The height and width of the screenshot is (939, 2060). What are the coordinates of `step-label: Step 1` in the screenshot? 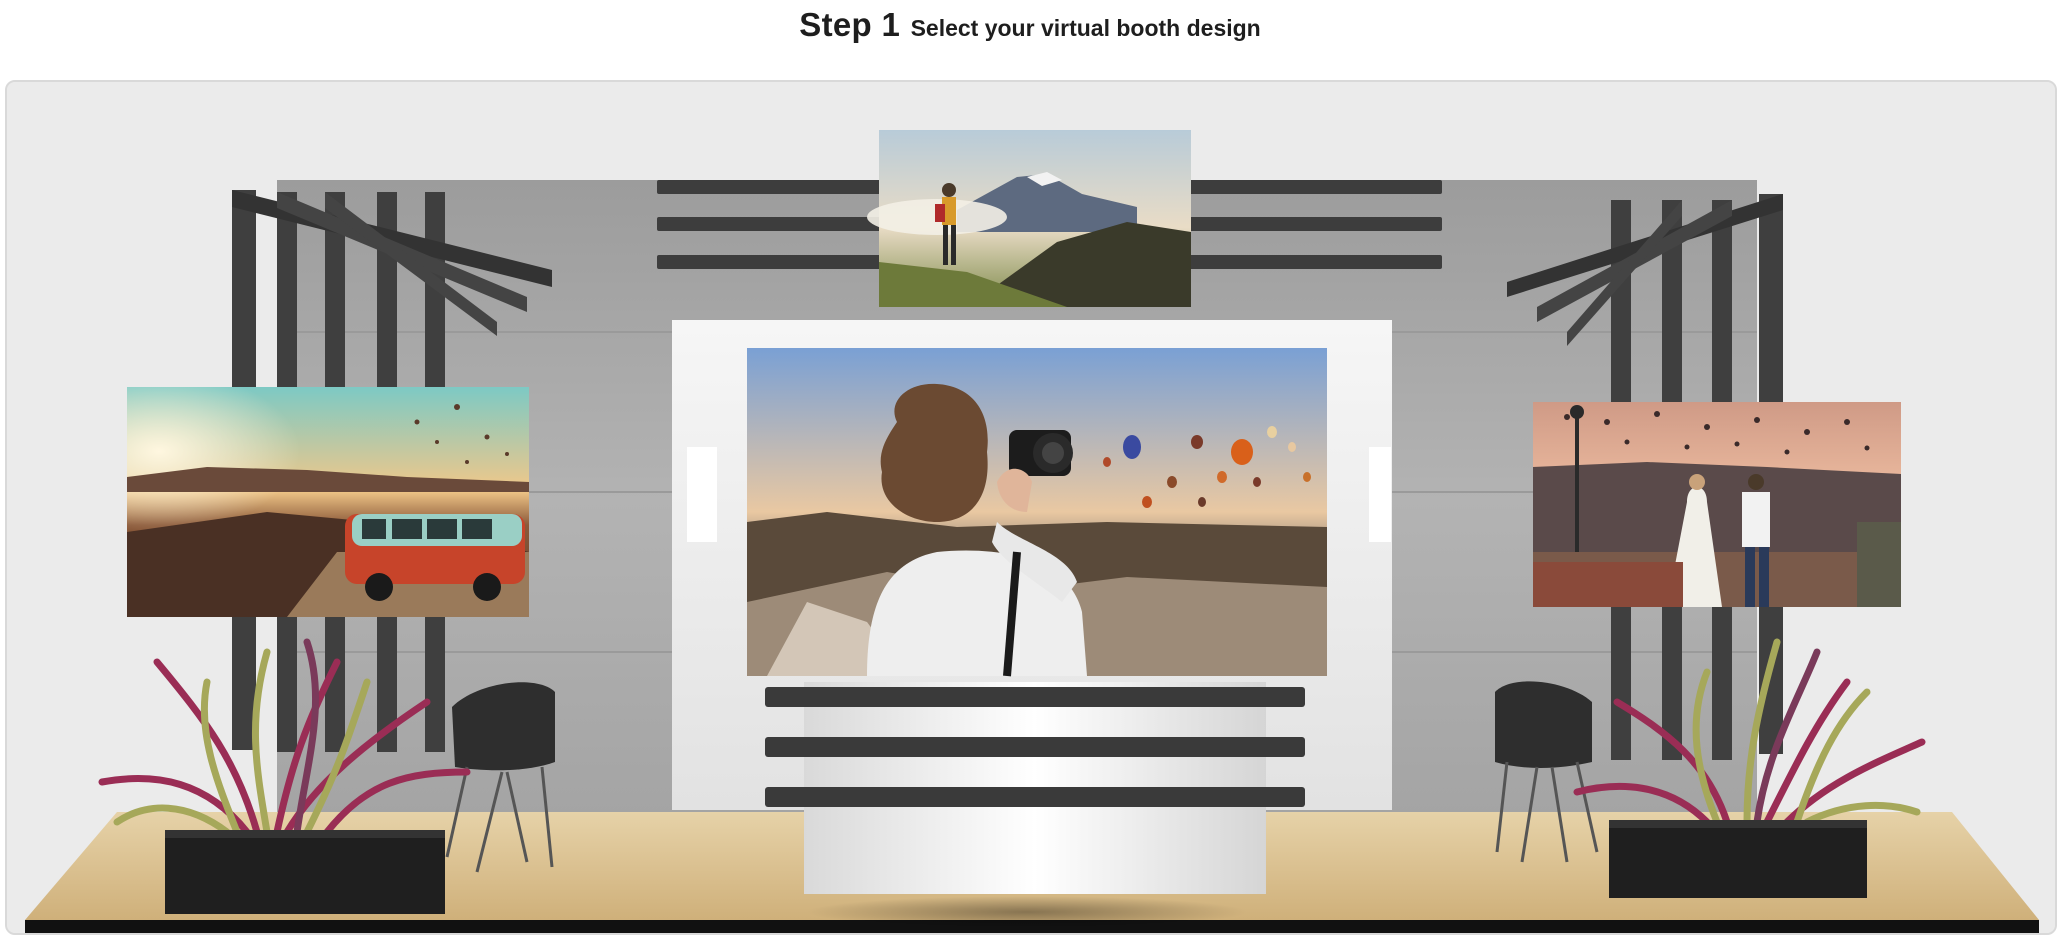 It's located at (850, 24).